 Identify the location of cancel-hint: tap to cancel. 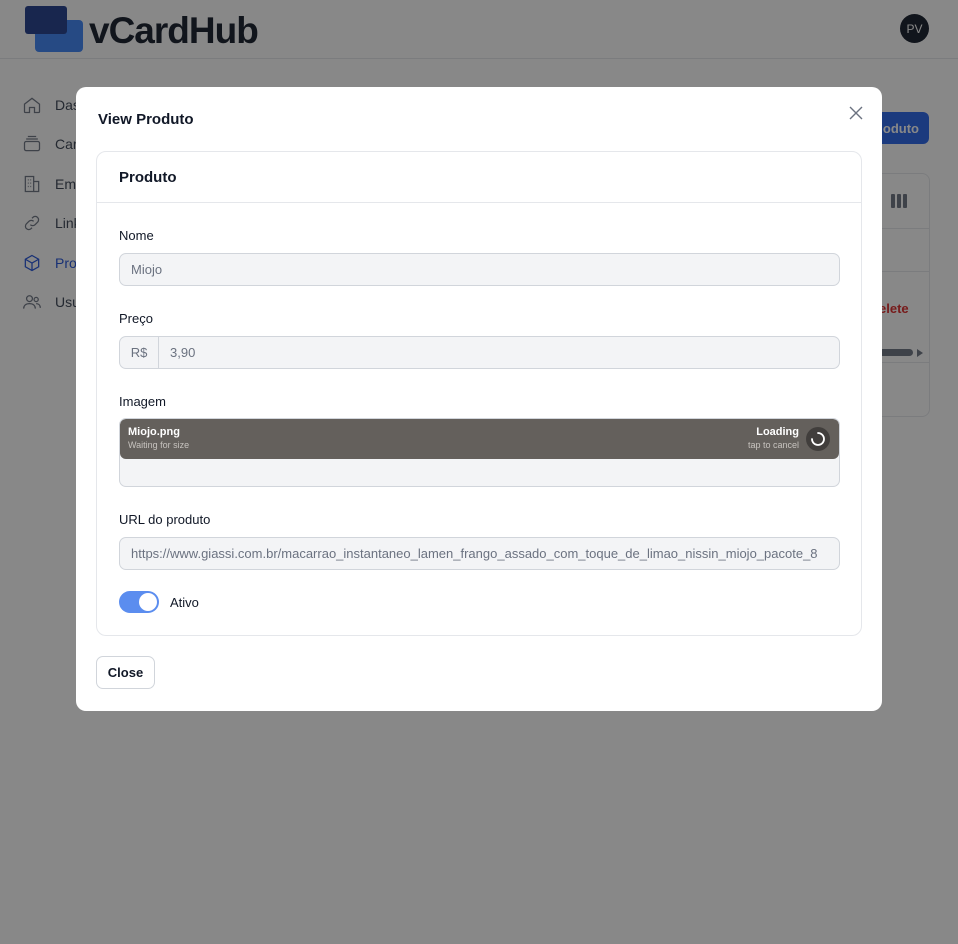
(773, 445).